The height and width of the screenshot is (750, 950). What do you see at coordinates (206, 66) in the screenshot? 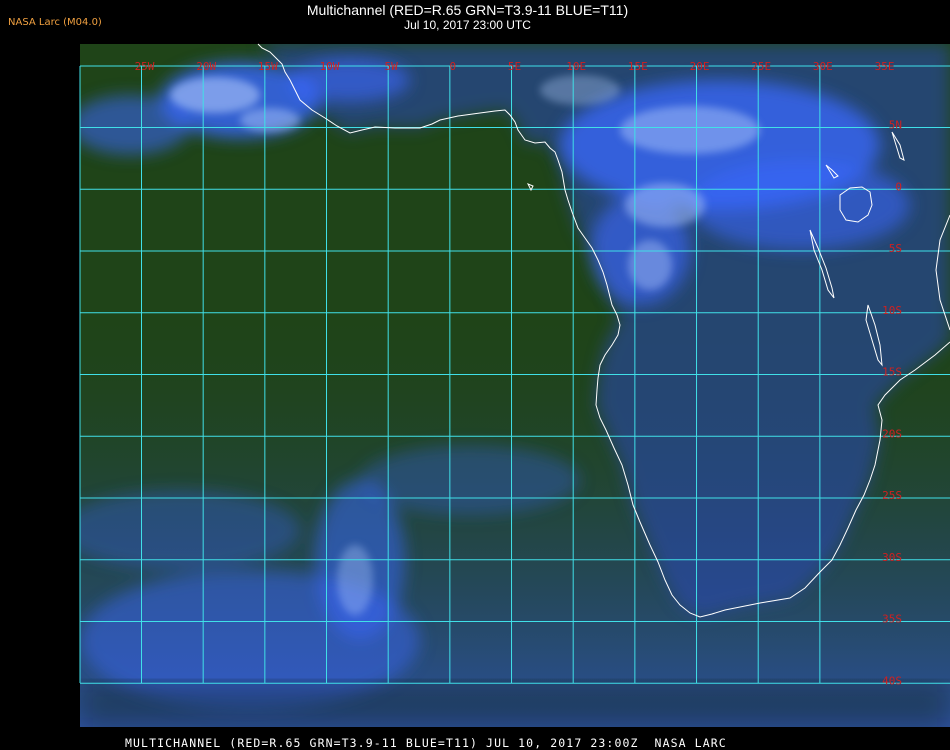
I see `longitude-label: 20W` at bounding box center [206, 66].